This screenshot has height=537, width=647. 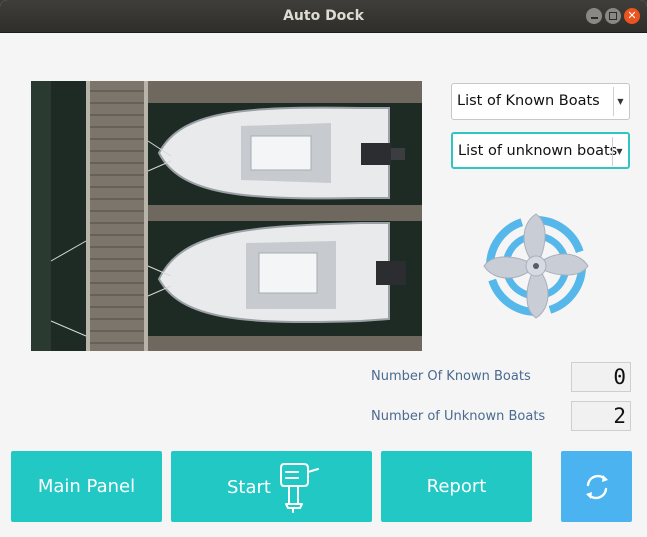 I want to click on refresh-button, so click(x=596, y=486).